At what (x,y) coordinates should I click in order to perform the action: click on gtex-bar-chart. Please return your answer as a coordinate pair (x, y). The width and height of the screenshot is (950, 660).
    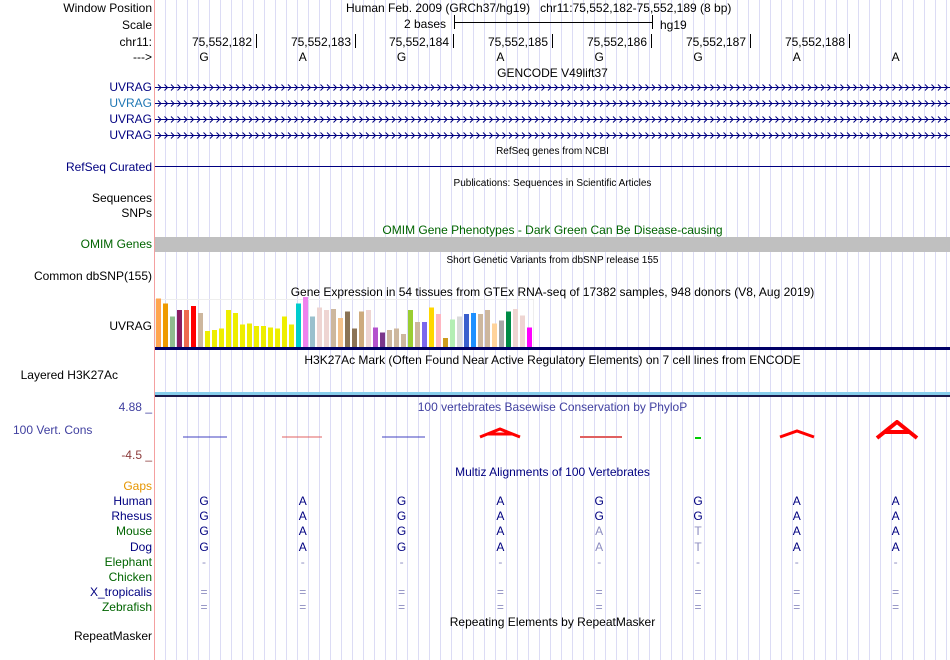
    Looking at the image, I should click on (345, 322).